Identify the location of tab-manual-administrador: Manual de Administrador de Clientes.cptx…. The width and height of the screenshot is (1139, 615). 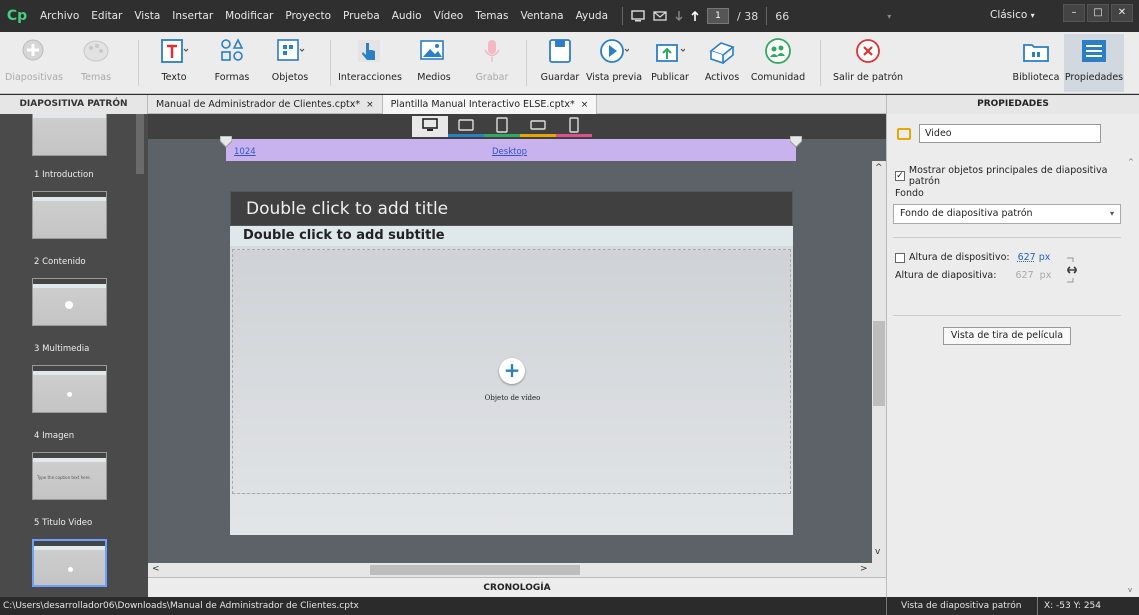
(265, 104).